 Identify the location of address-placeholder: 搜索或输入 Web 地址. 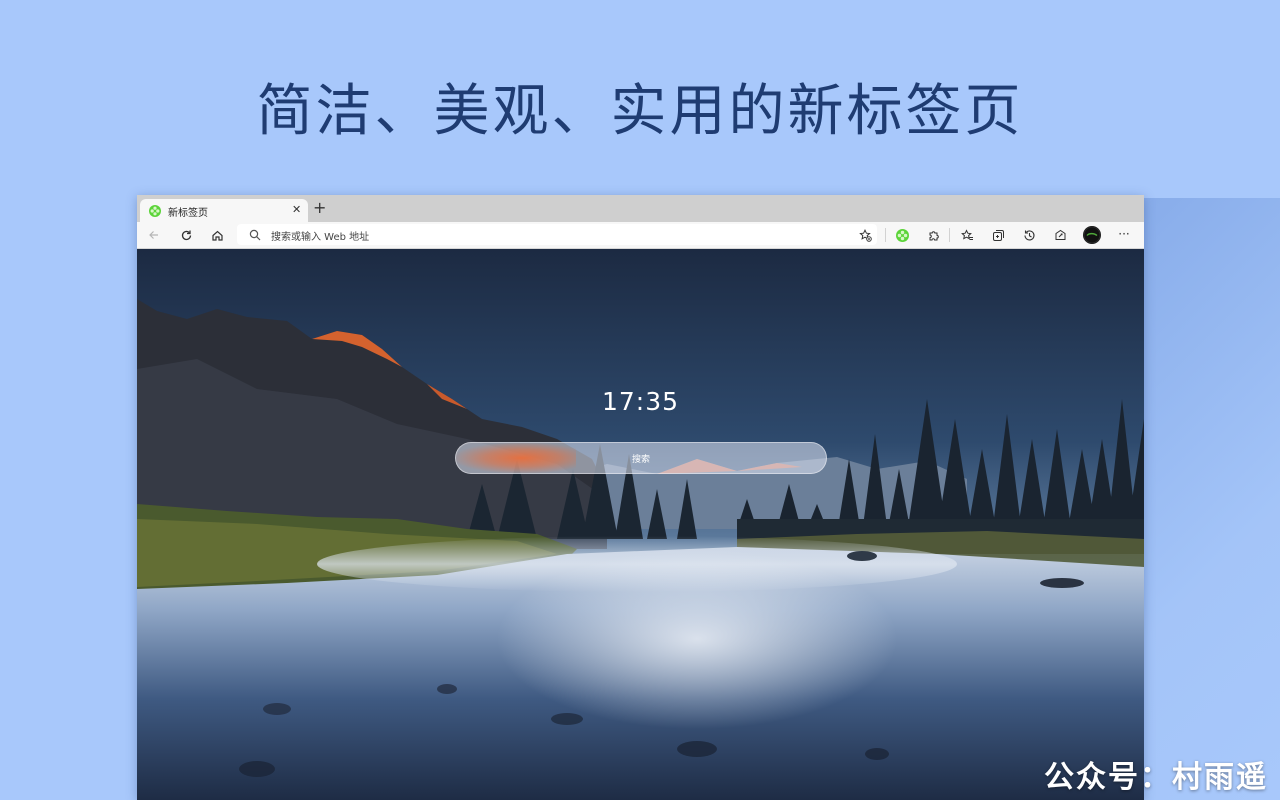
(320, 237).